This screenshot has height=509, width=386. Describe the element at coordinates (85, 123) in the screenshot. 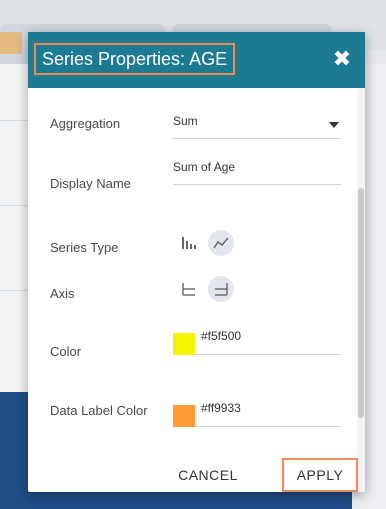

I see `aggregation-label: Aggregation` at that location.